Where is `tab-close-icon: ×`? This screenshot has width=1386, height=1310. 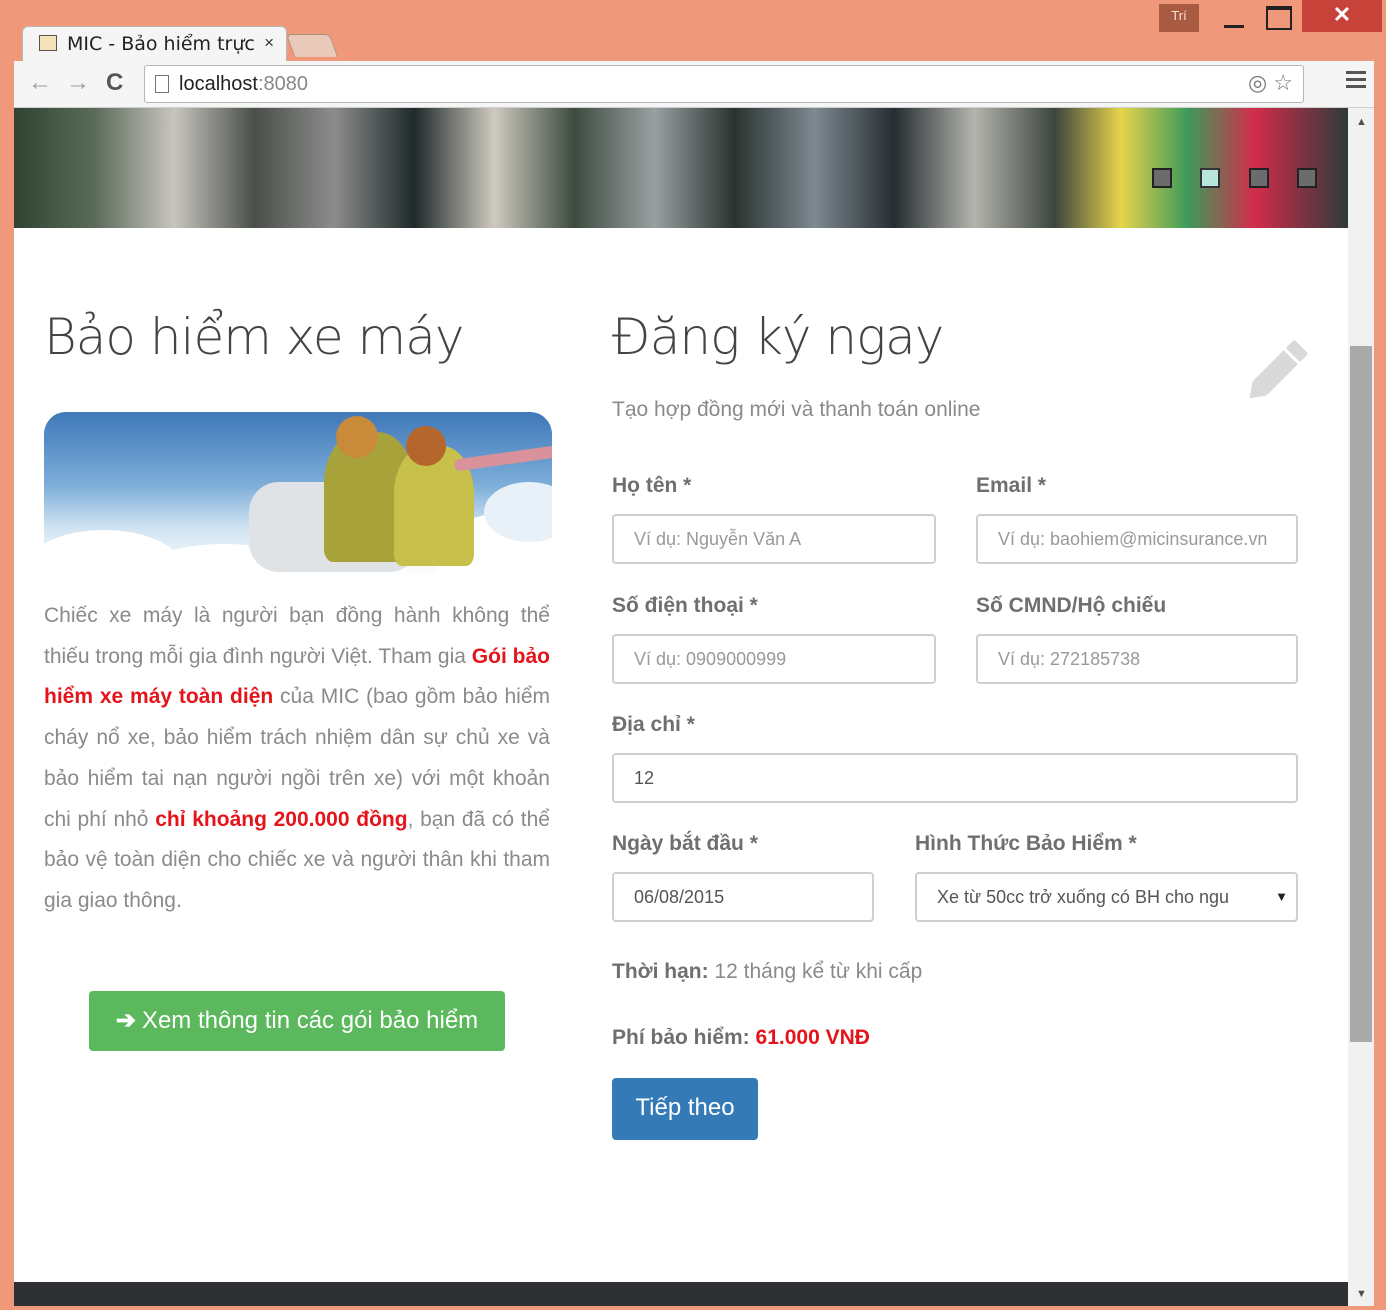
tab-close-icon: × is located at coordinates (269, 43).